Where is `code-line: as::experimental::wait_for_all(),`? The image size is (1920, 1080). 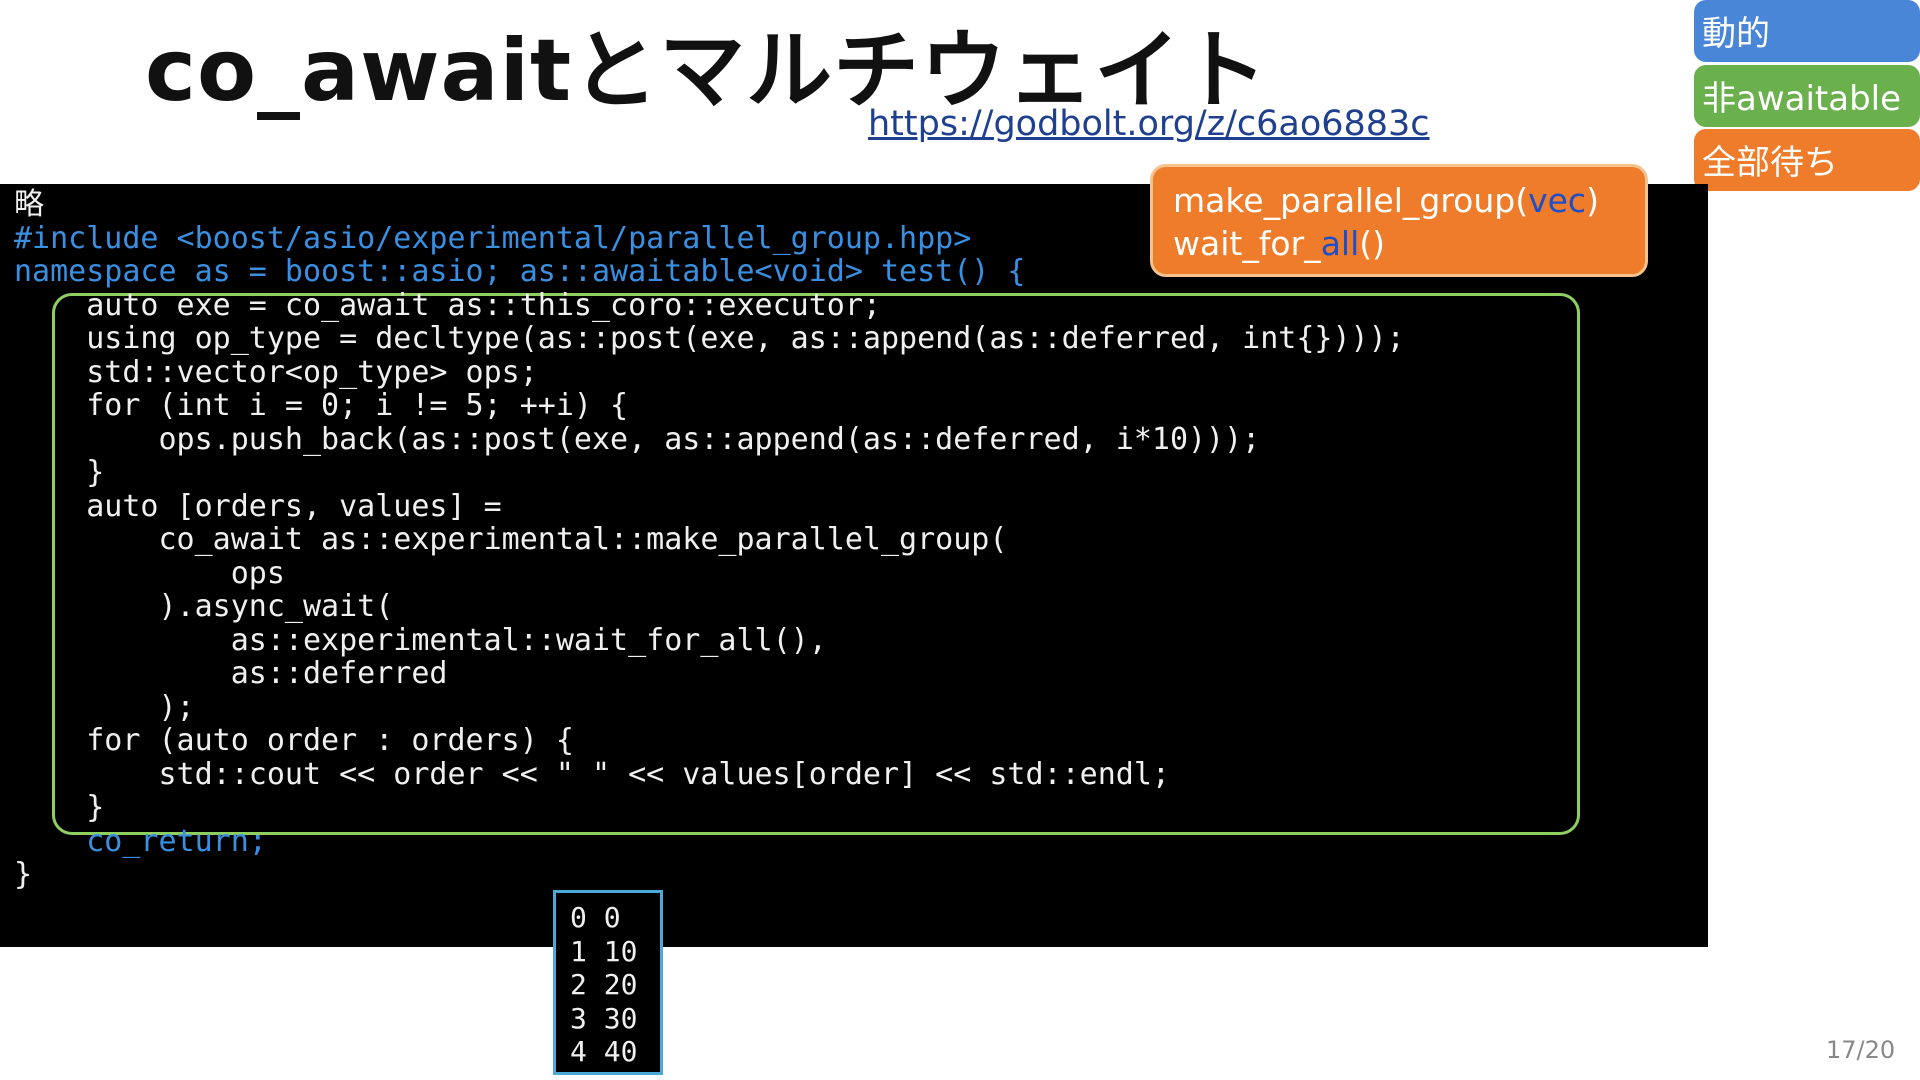 code-line: as::experimental::wait_for_all(), is located at coordinates (420, 640).